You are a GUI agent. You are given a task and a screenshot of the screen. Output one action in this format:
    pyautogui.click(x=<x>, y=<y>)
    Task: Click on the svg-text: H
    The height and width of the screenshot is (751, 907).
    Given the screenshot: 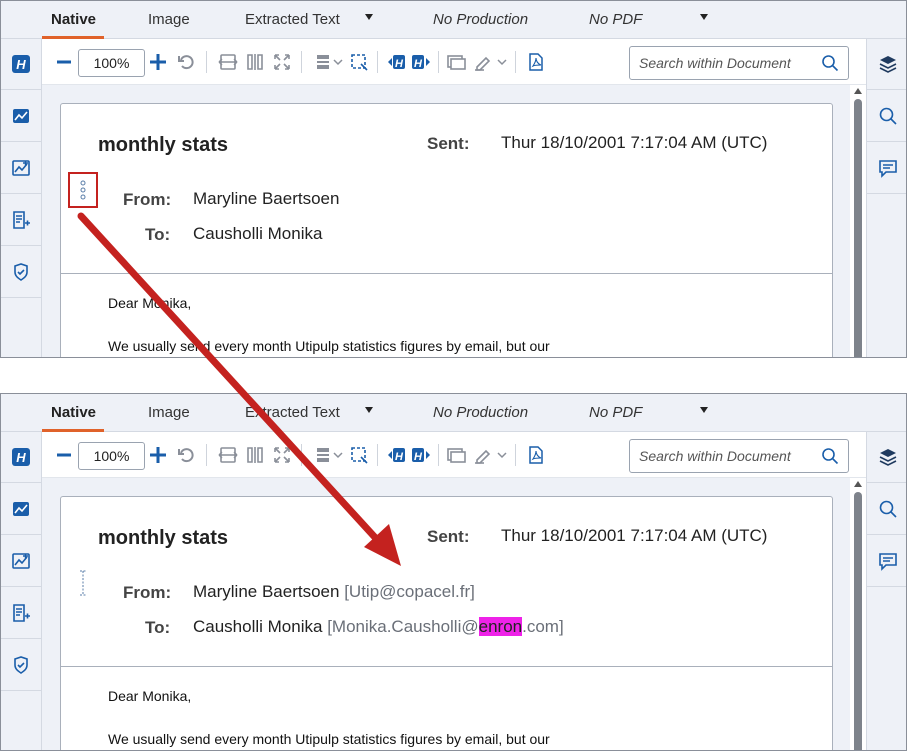 What is the action you would take?
    pyautogui.click(x=21, y=64)
    